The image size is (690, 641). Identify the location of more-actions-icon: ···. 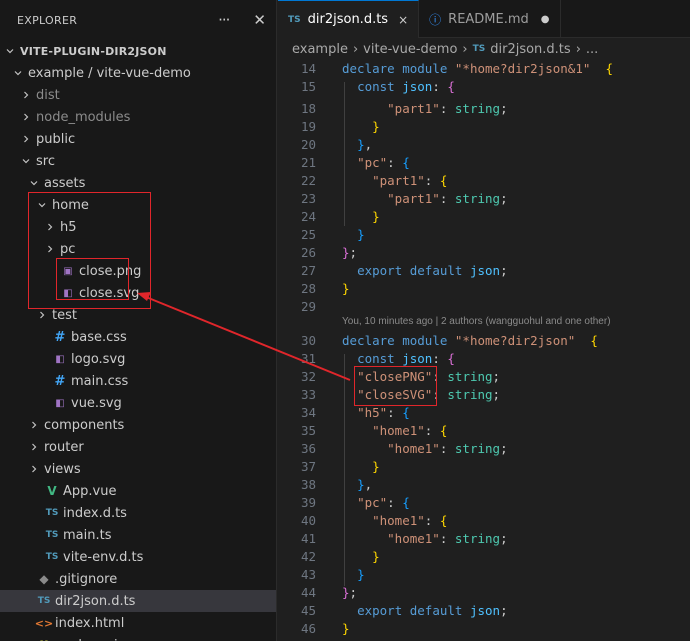
(224, 20).